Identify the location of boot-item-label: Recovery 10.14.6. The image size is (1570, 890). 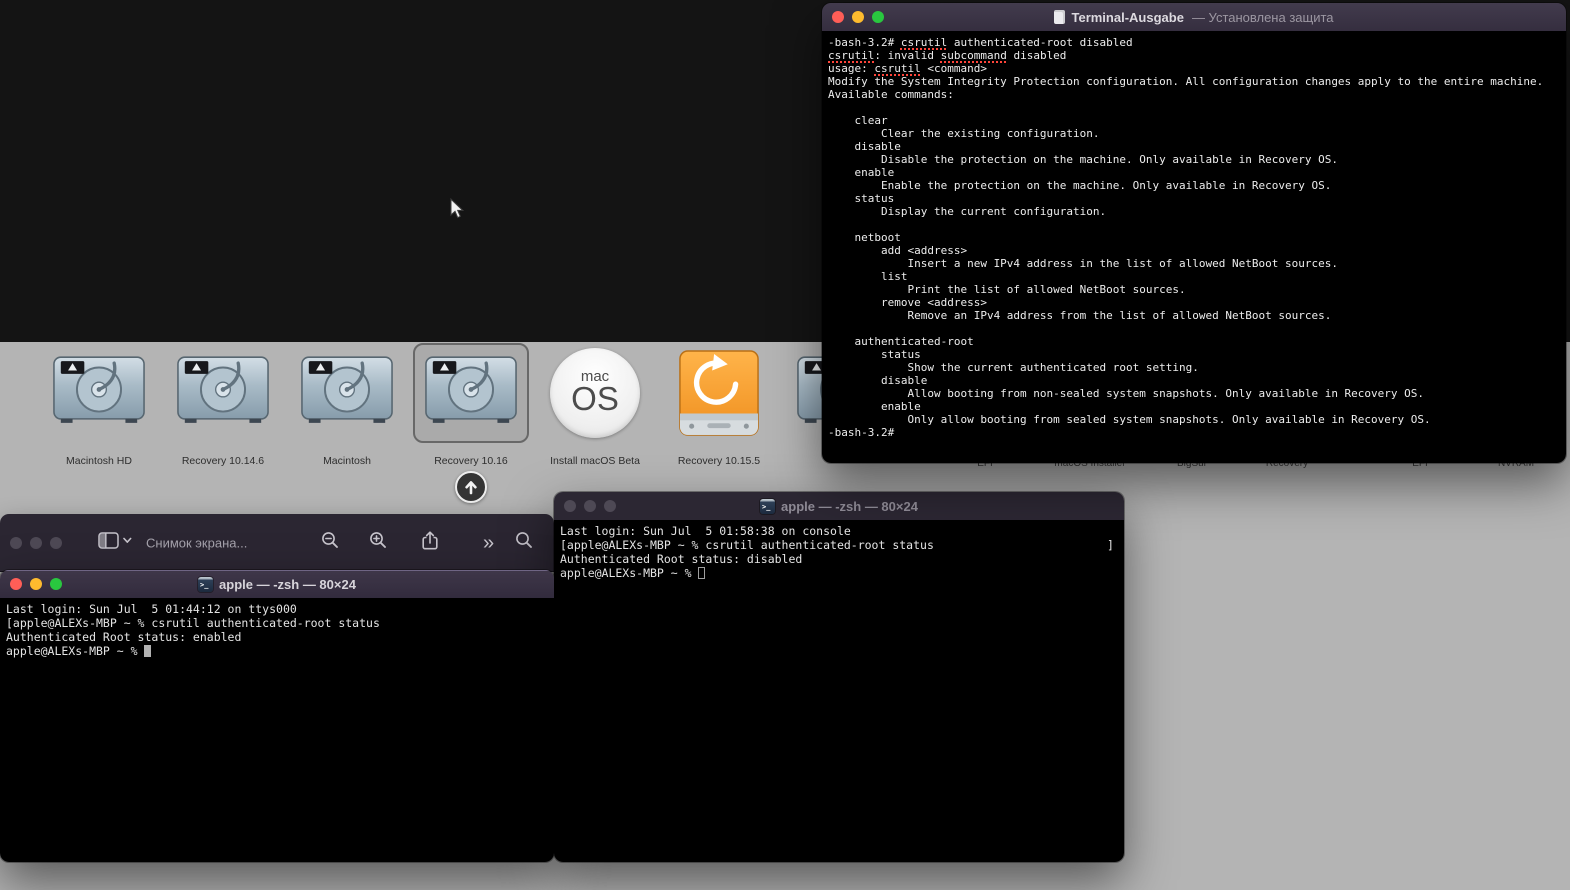
(223, 461).